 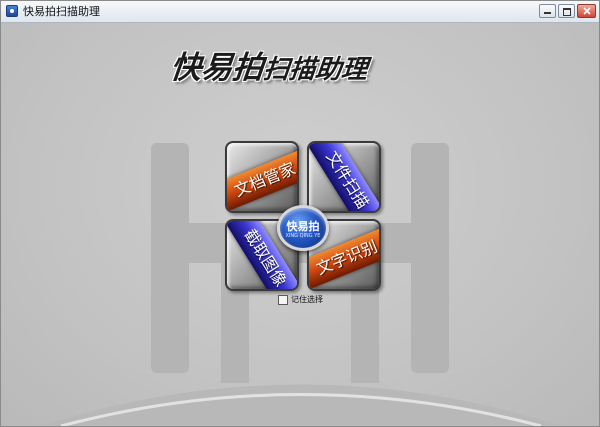 What do you see at coordinates (307, 299) in the screenshot?
I see `remember-label: 记住选择` at bounding box center [307, 299].